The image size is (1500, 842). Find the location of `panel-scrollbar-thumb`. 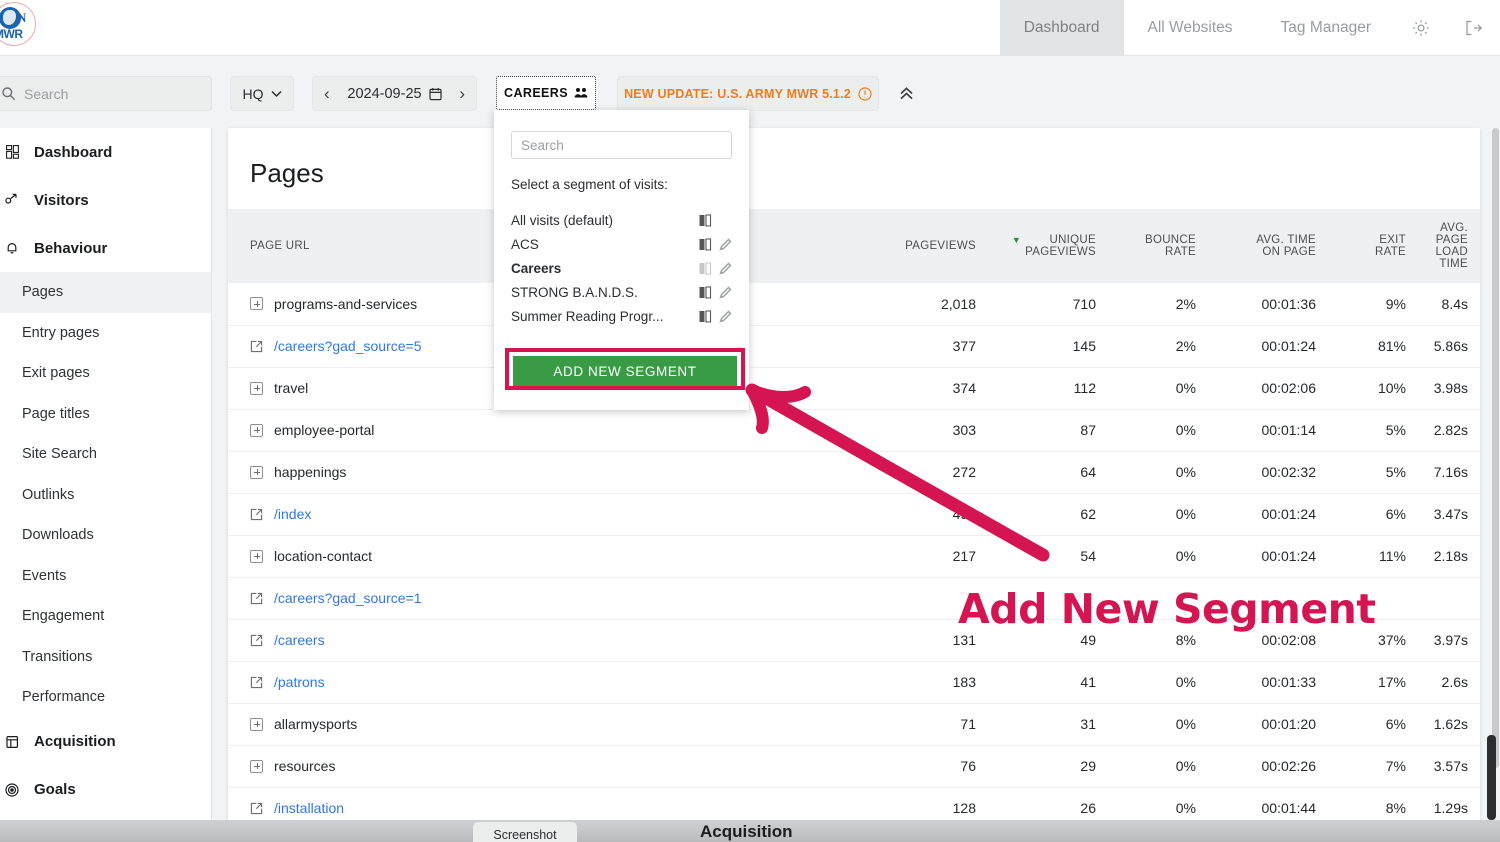

panel-scrollbar-thumb is located at coordinates (1491, 777).